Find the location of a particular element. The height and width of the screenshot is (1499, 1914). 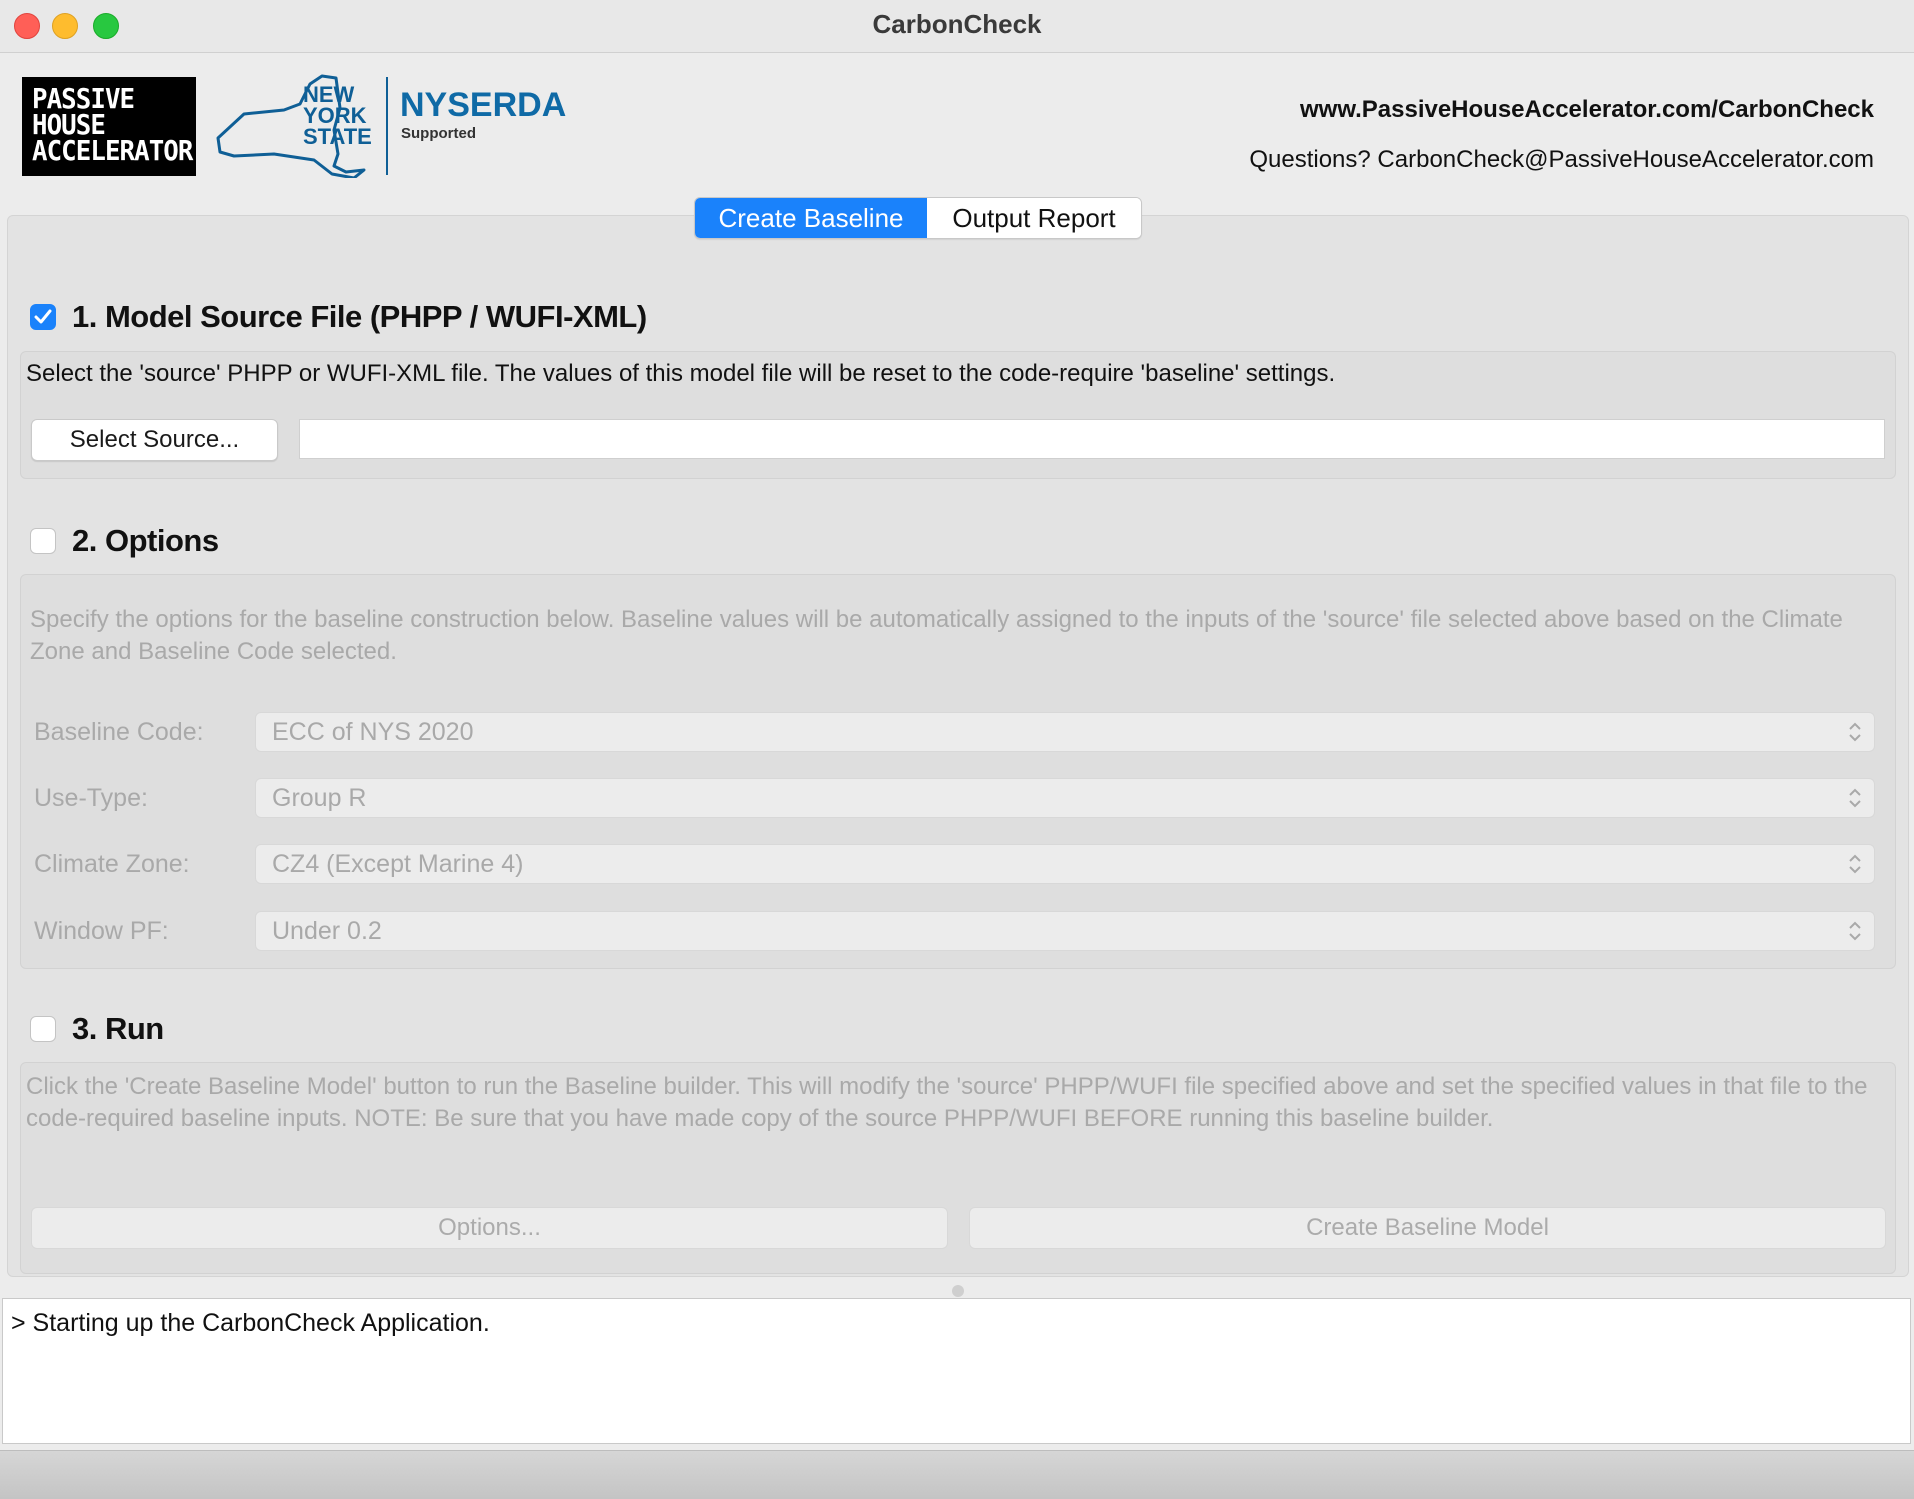

create-baseline-model-button: Create Baseline Model is located at coordinates (1427, 1228).